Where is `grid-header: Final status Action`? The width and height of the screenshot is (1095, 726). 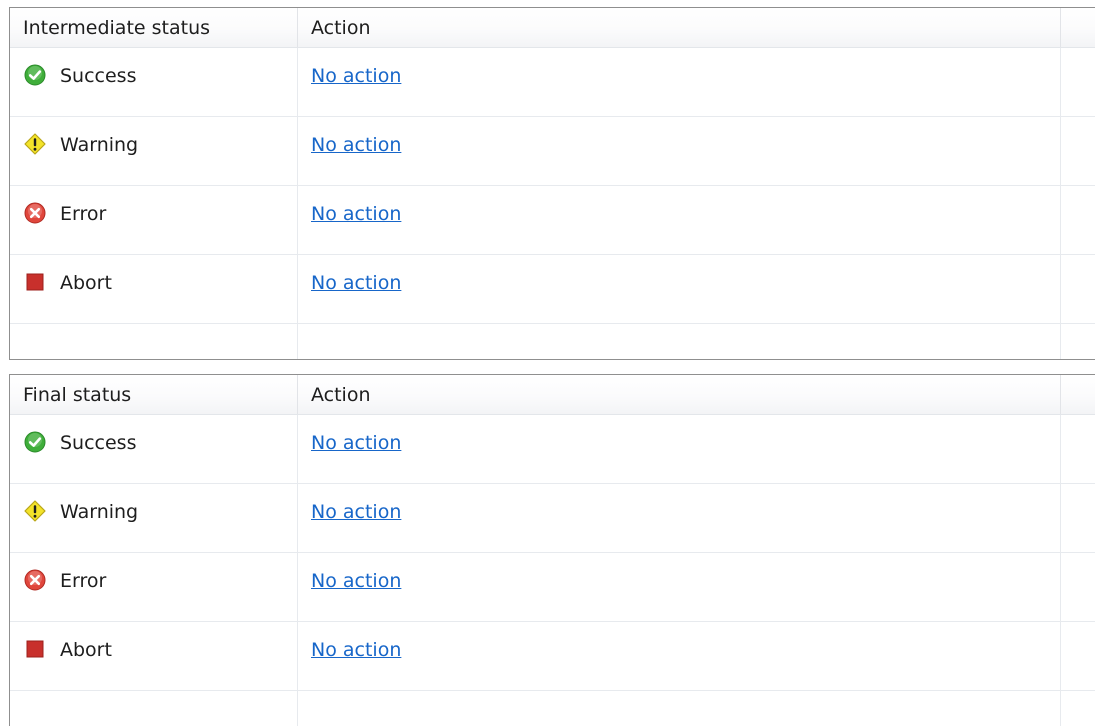
grid-header: Final status Action is located at coordinates (552, 395).